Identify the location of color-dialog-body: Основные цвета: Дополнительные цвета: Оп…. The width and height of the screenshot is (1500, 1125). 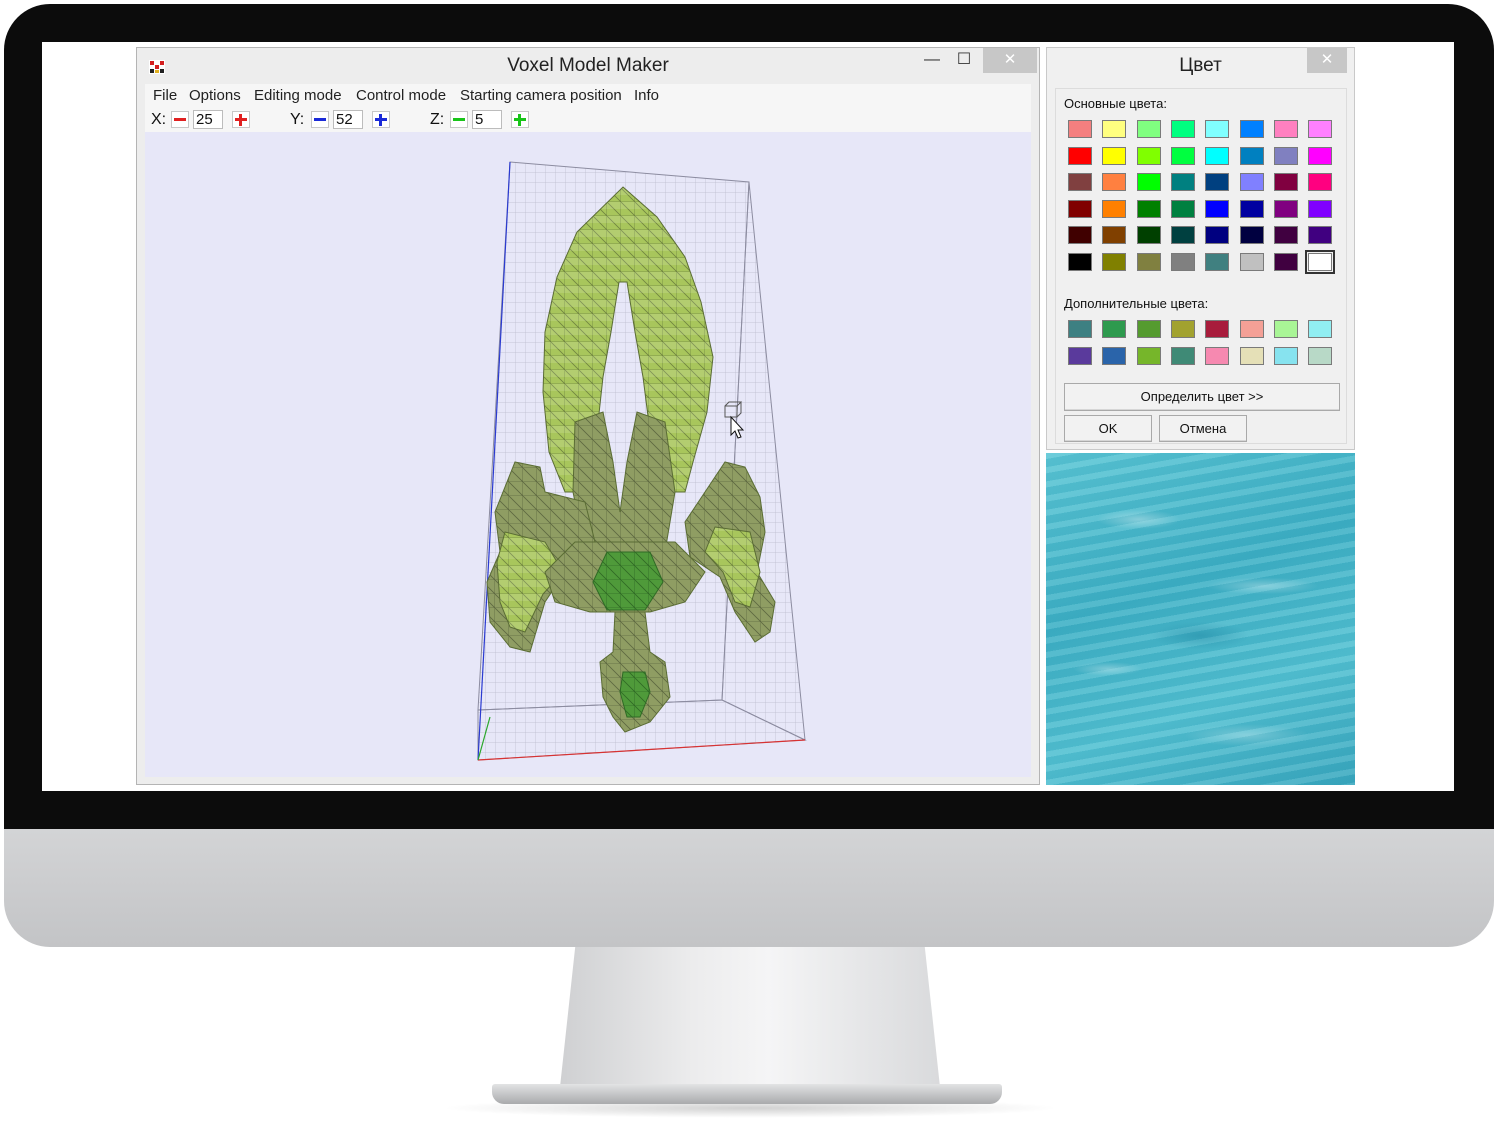
(1201, 266).